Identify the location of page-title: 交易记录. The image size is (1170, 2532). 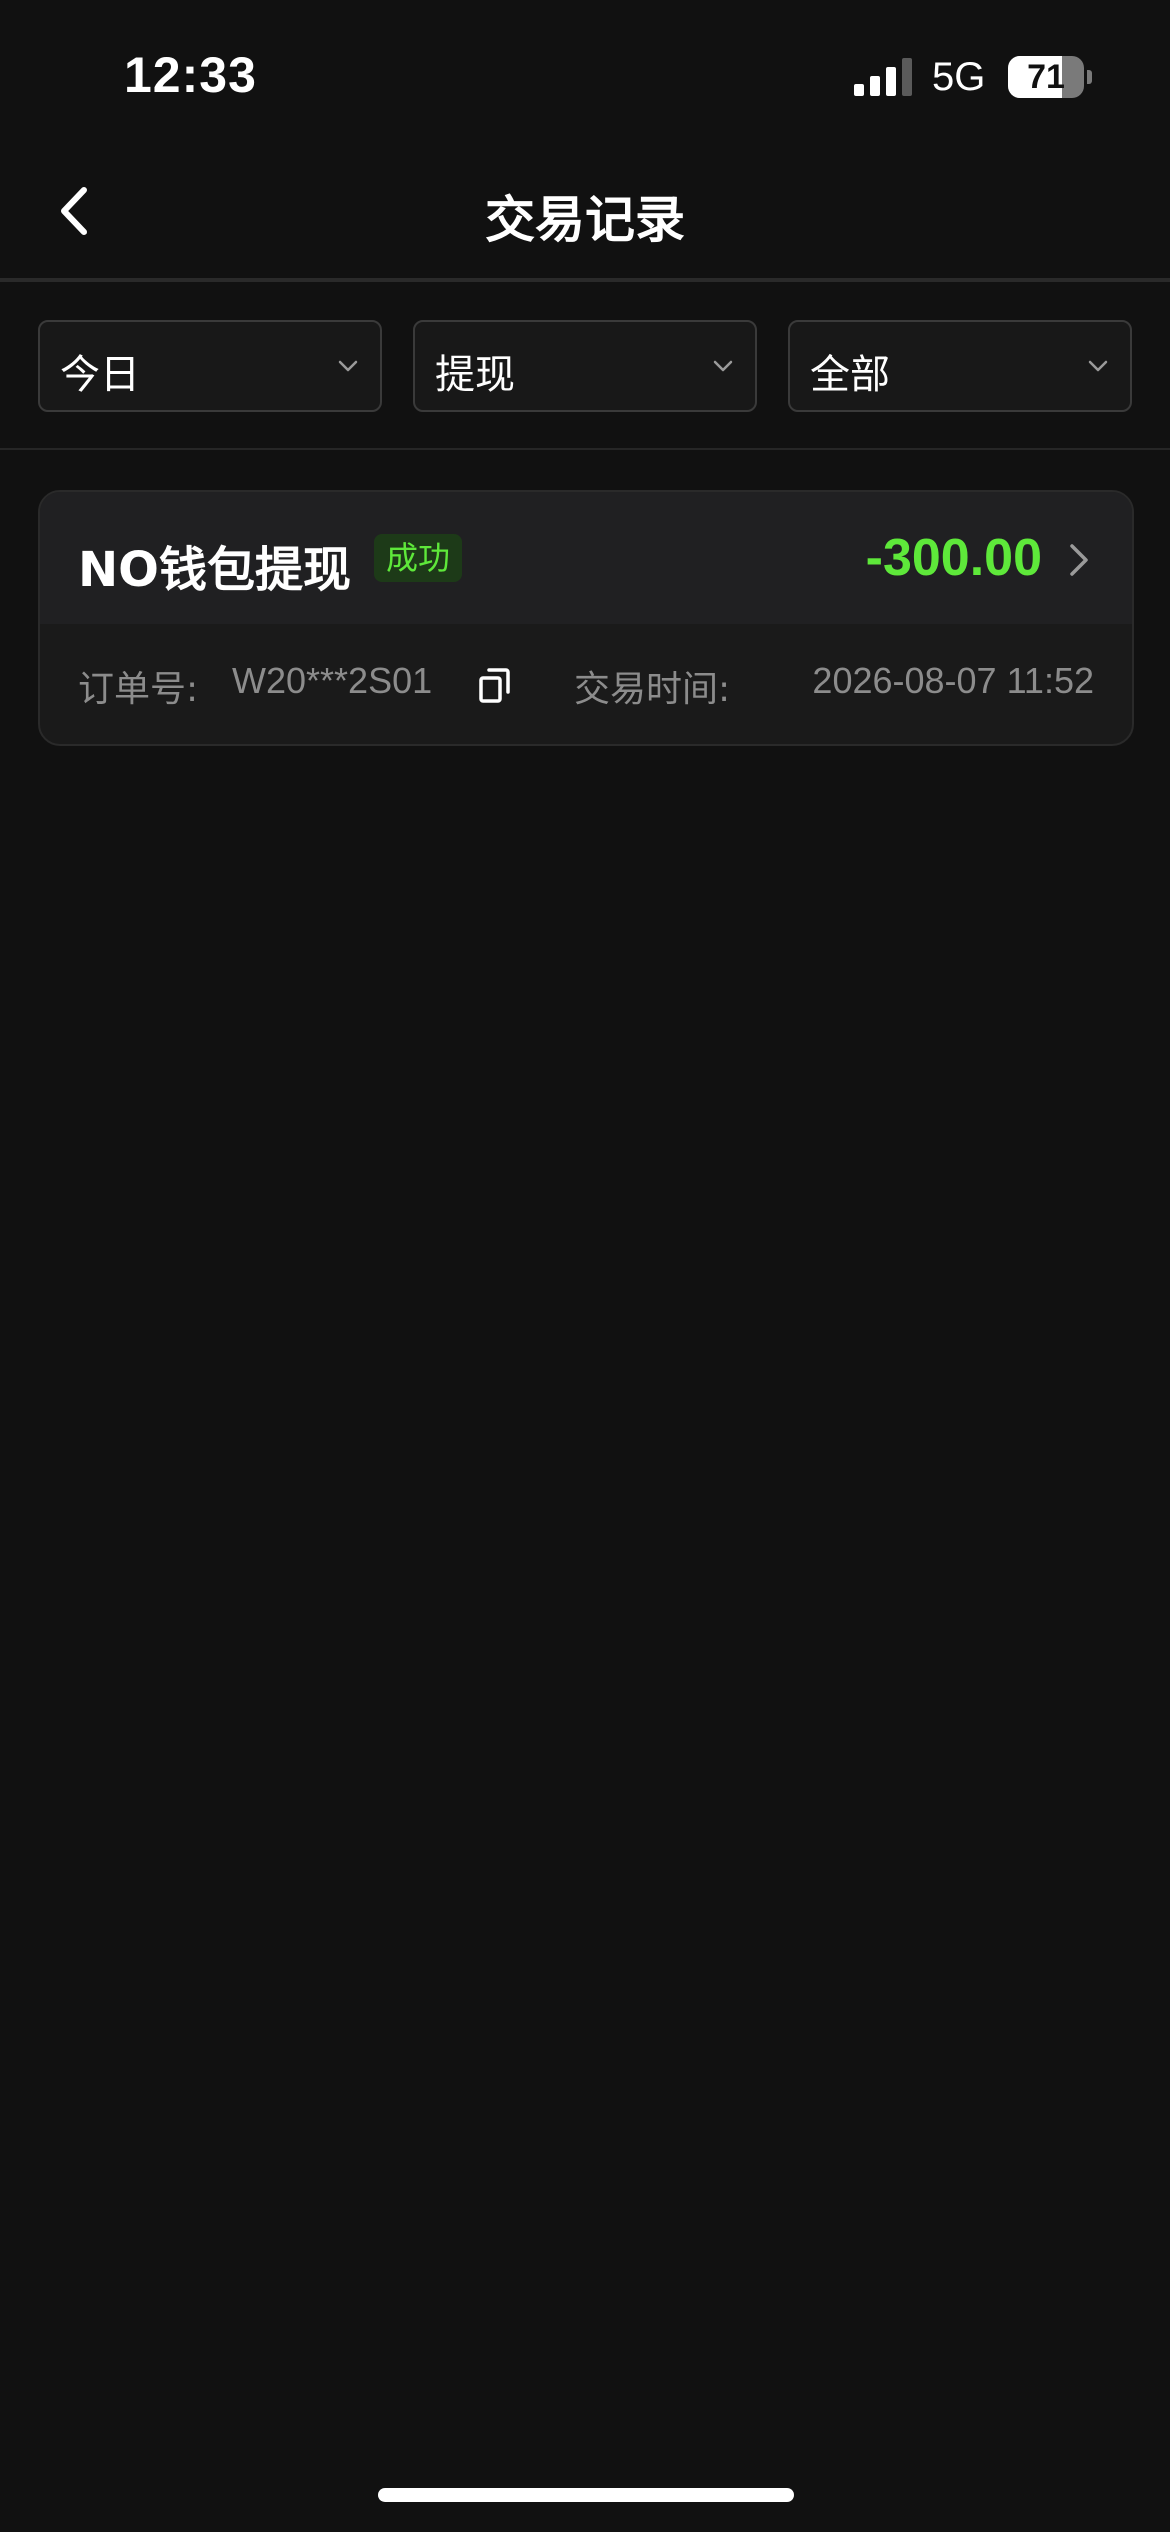
(585, 220).